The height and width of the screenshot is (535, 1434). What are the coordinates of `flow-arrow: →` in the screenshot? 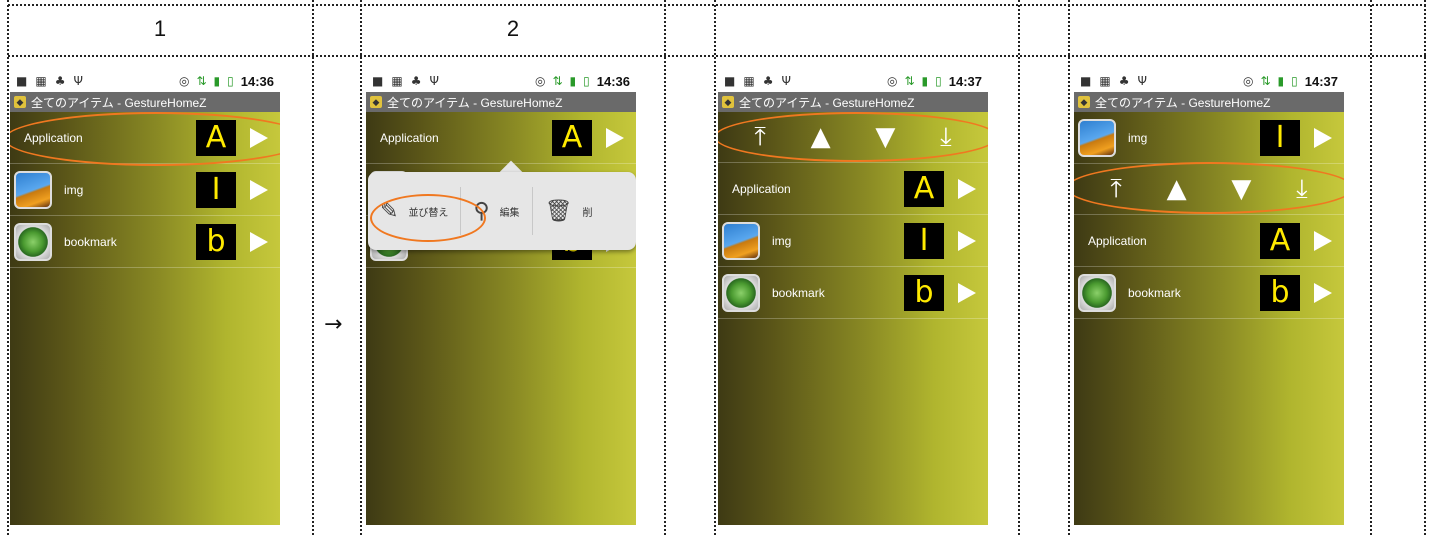 It's located at (333, 324).